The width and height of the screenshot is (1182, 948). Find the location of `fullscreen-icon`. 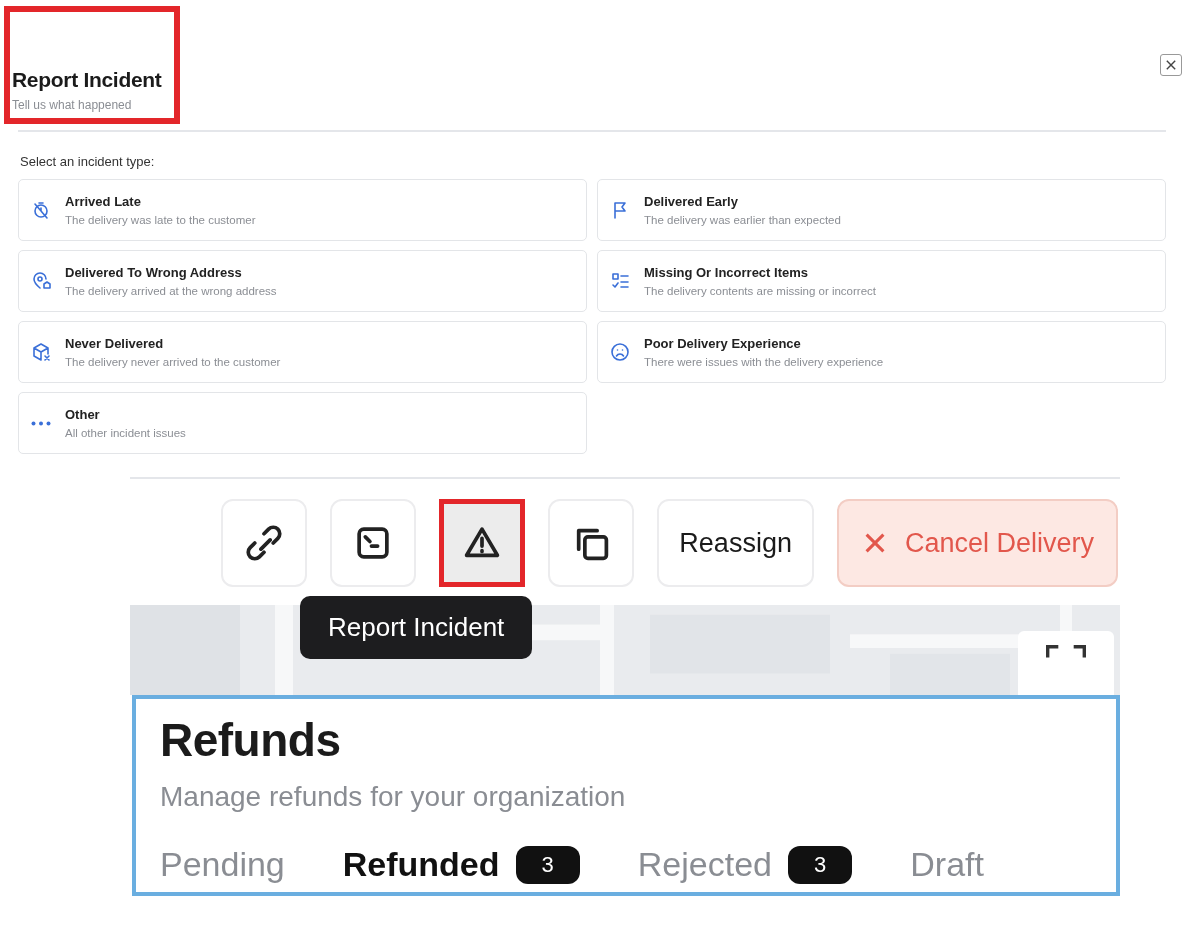

fullscreen-icon is located at coordinates (1066, 652).